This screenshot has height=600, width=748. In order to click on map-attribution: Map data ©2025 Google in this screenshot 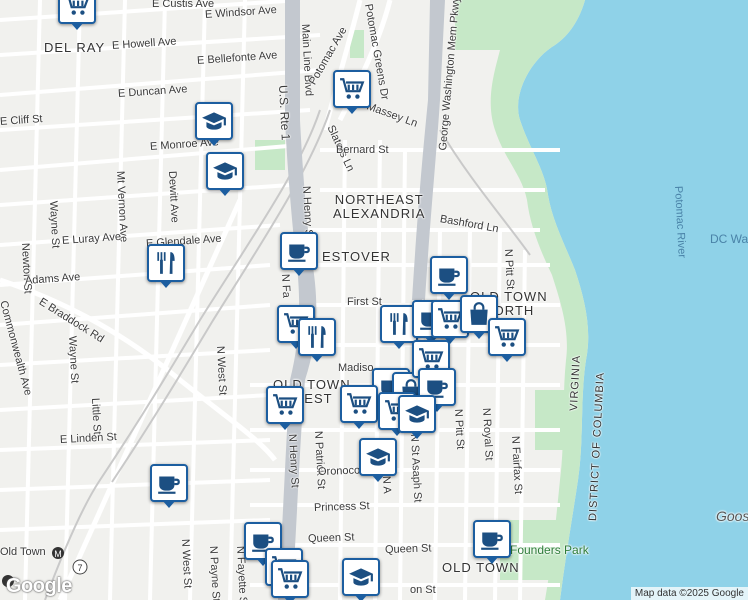, I will do `click(689, 593)`.